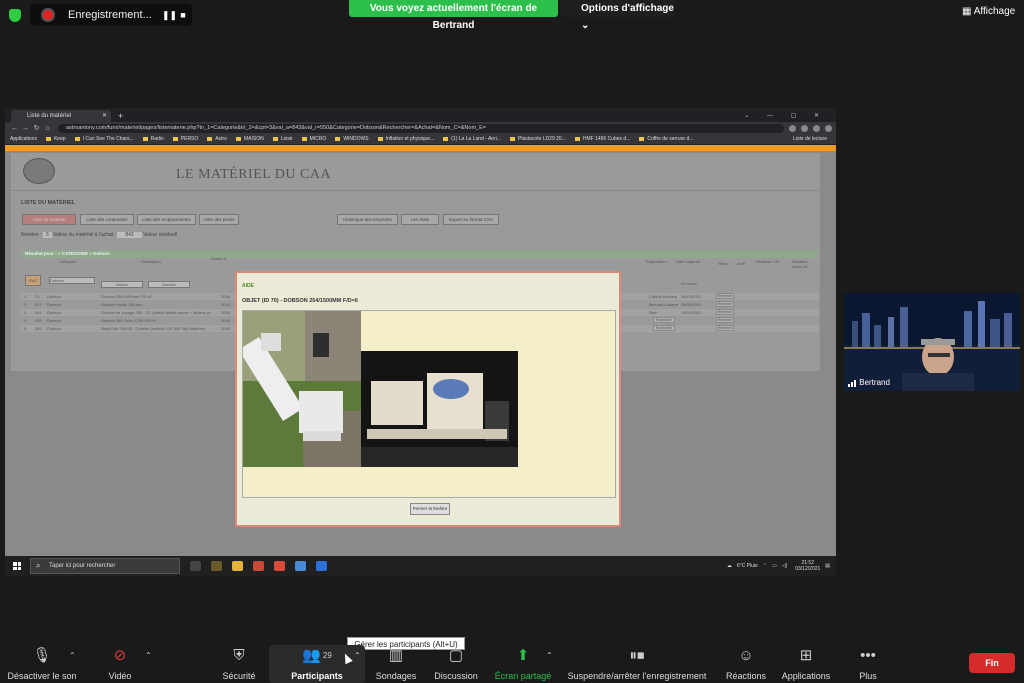 The width and height of the screenshot is (1024, 683). I want to click on materiel-list-button: Liste du matériel, so click(49, 219).